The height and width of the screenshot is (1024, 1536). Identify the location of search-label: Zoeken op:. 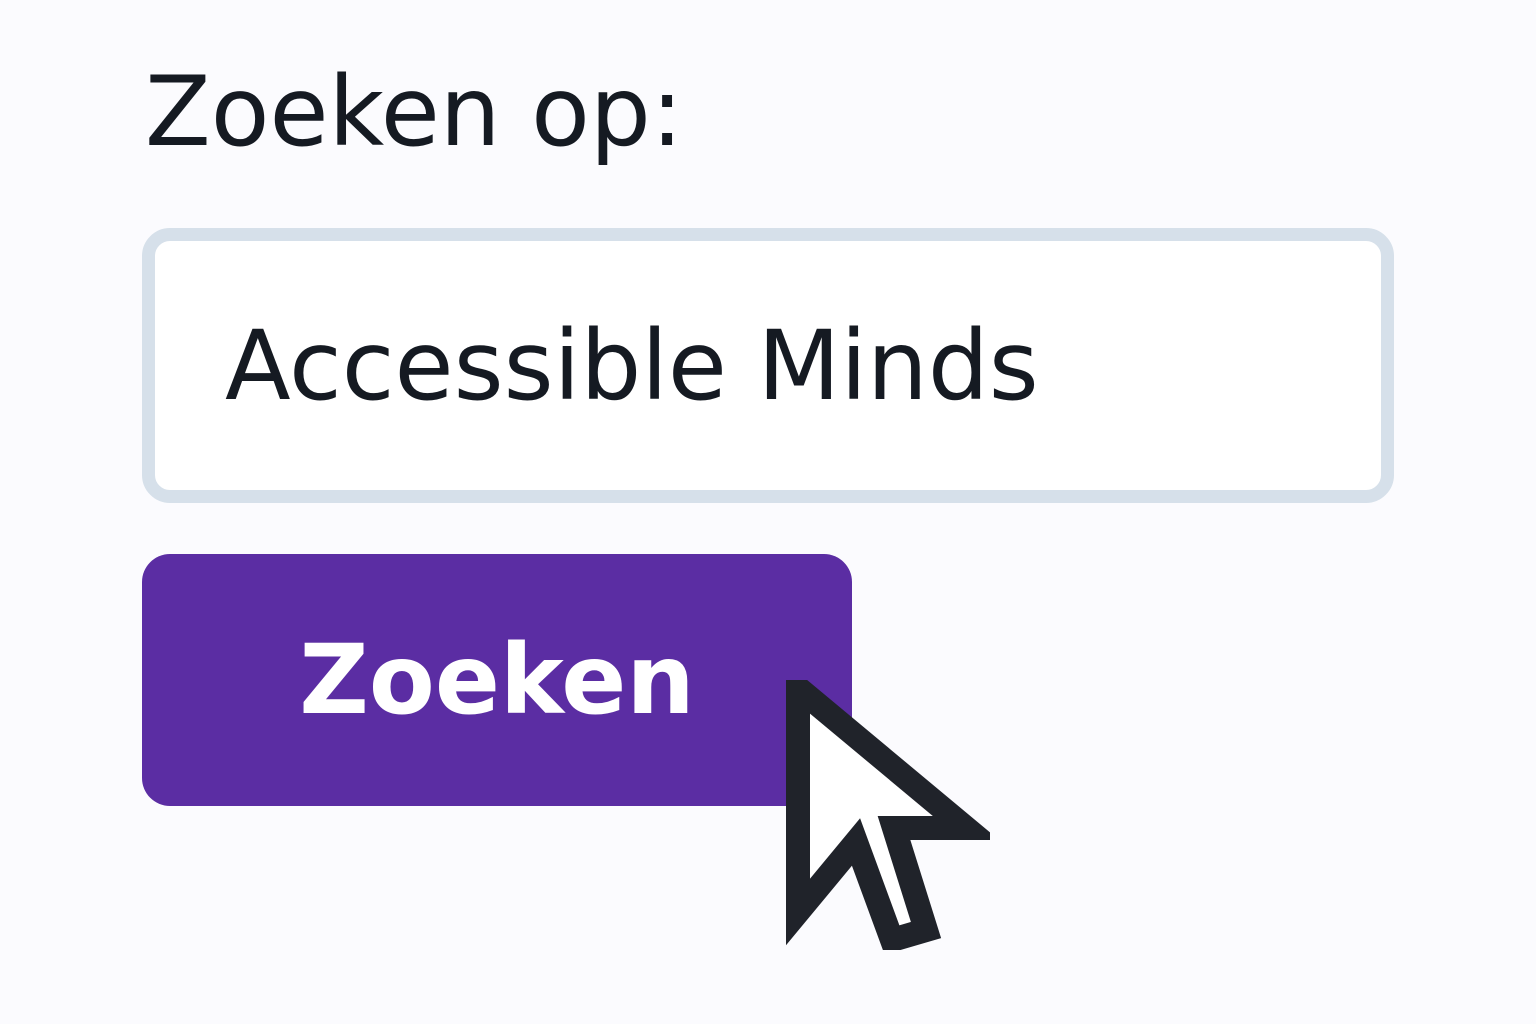
(414, 112).